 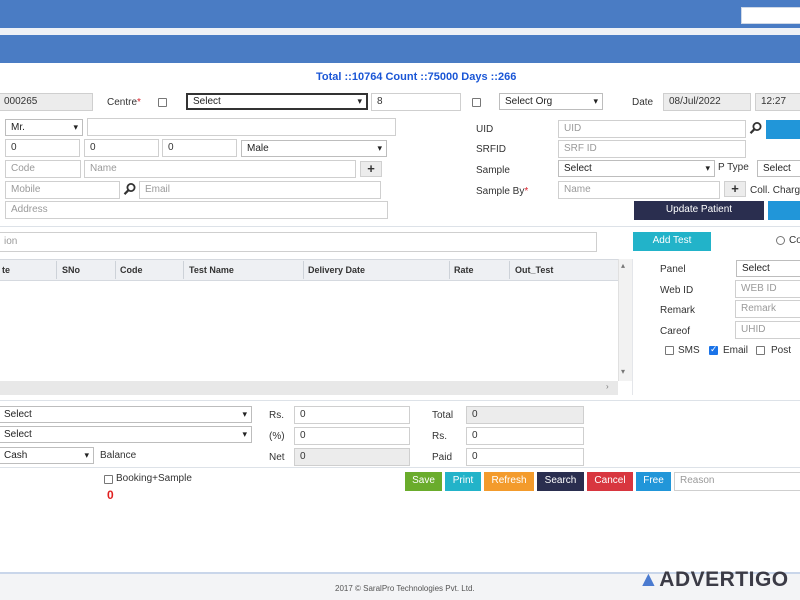 I want to click on srfid-field: SRF ID, so click(x=652, y=149).